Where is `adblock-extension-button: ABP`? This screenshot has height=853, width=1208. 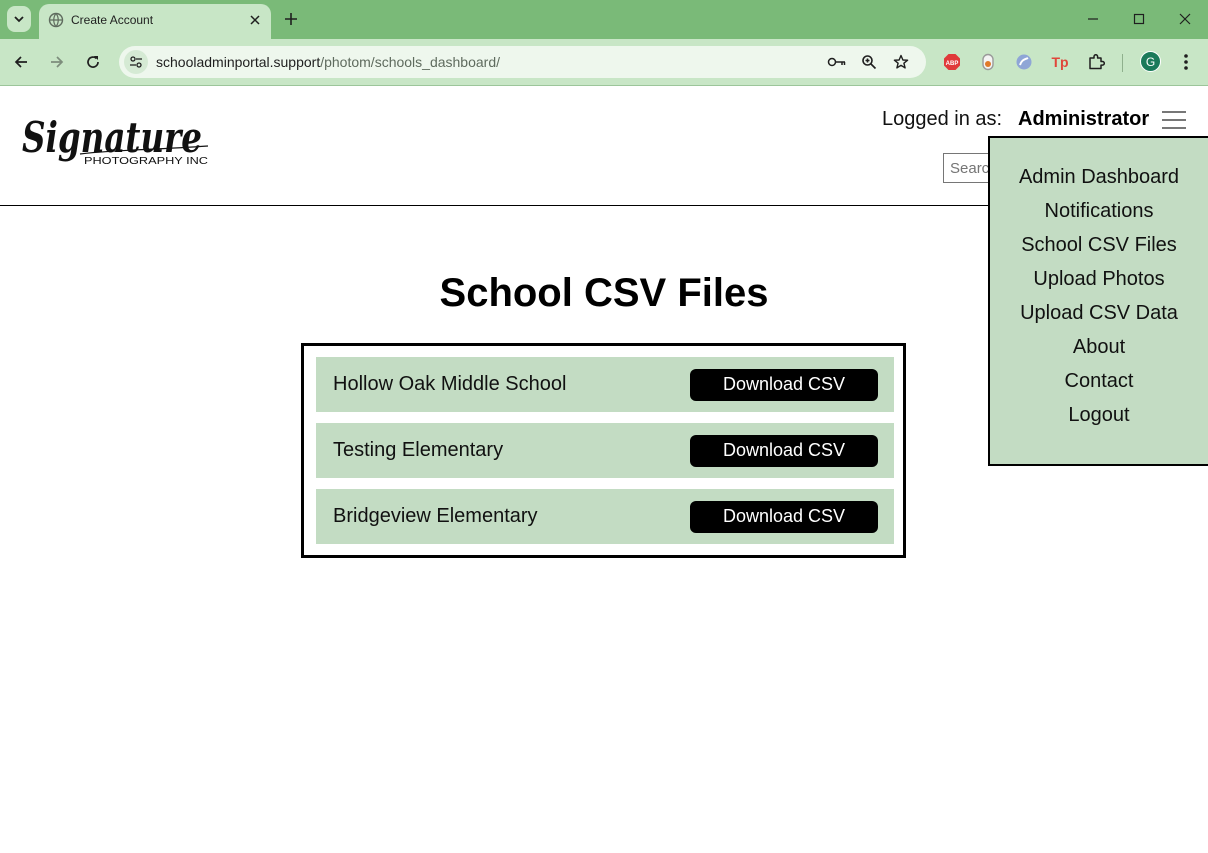 adblock-extension-button: ABP is located at coordinates (952, 62).